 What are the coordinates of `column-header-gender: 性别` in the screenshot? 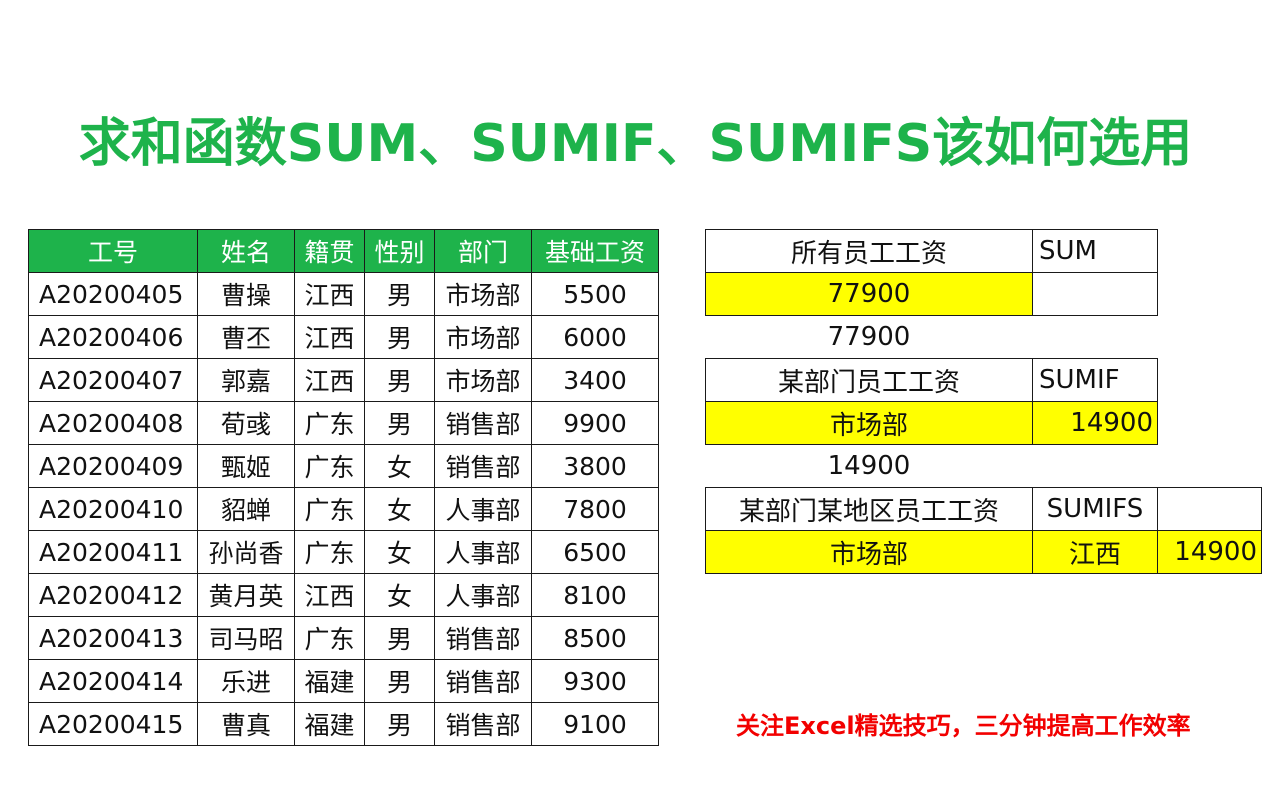 It's located at (399, 251).